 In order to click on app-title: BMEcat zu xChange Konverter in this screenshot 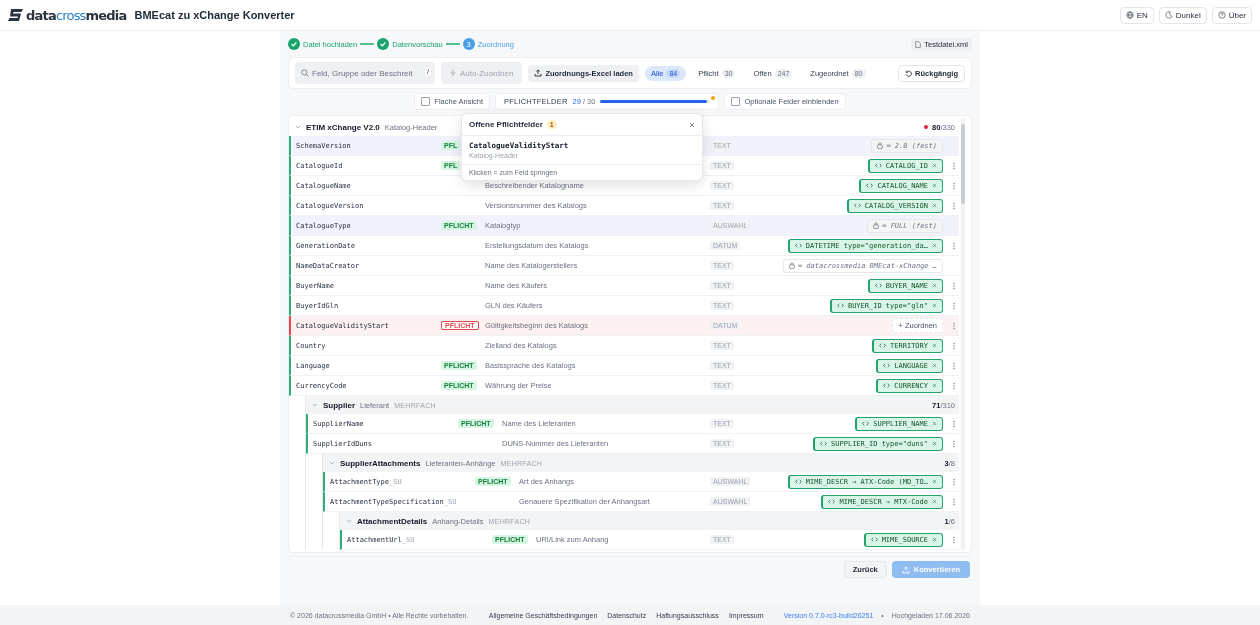, I will do `click(214, 15)`.